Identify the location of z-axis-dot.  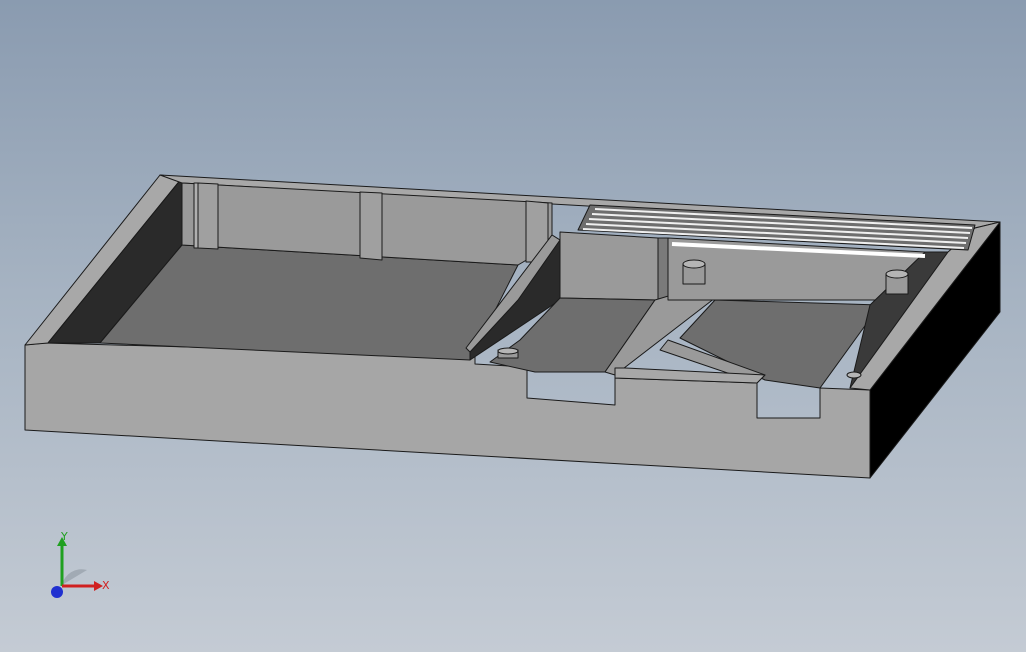
(57, 592).